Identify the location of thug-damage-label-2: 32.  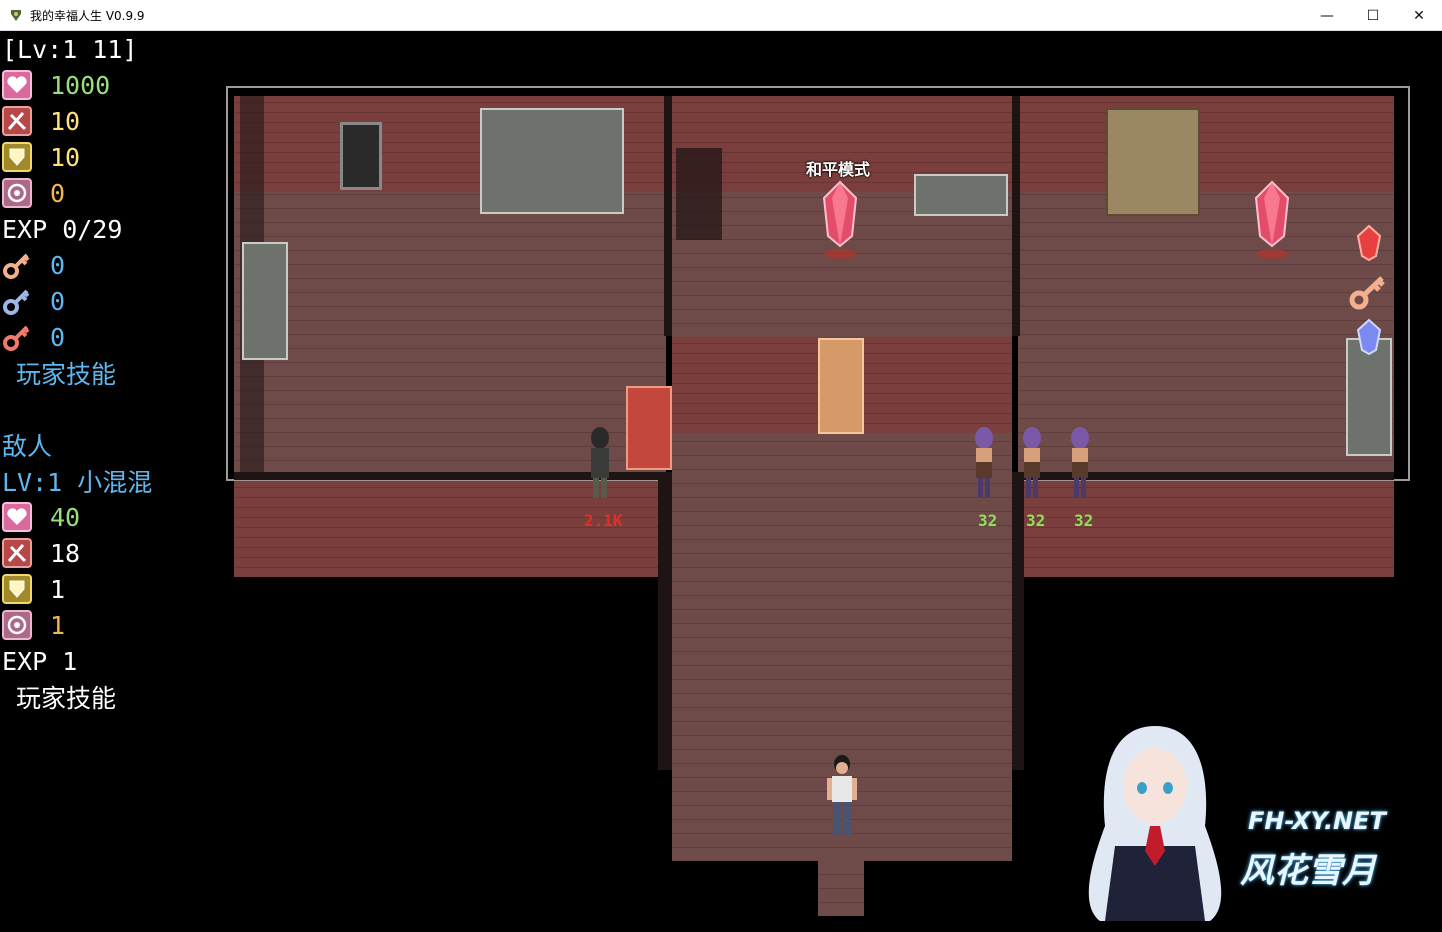
(1036, 520).